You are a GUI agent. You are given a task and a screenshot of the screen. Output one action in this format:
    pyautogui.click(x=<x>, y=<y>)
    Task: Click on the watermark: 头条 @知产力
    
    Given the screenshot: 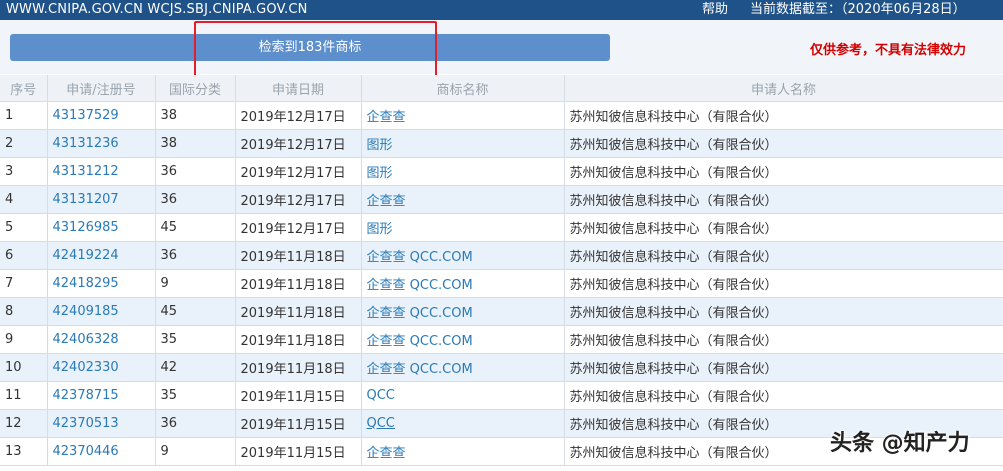 What is the action you would take?
    pyautogui.click(x=900, y=443)
    